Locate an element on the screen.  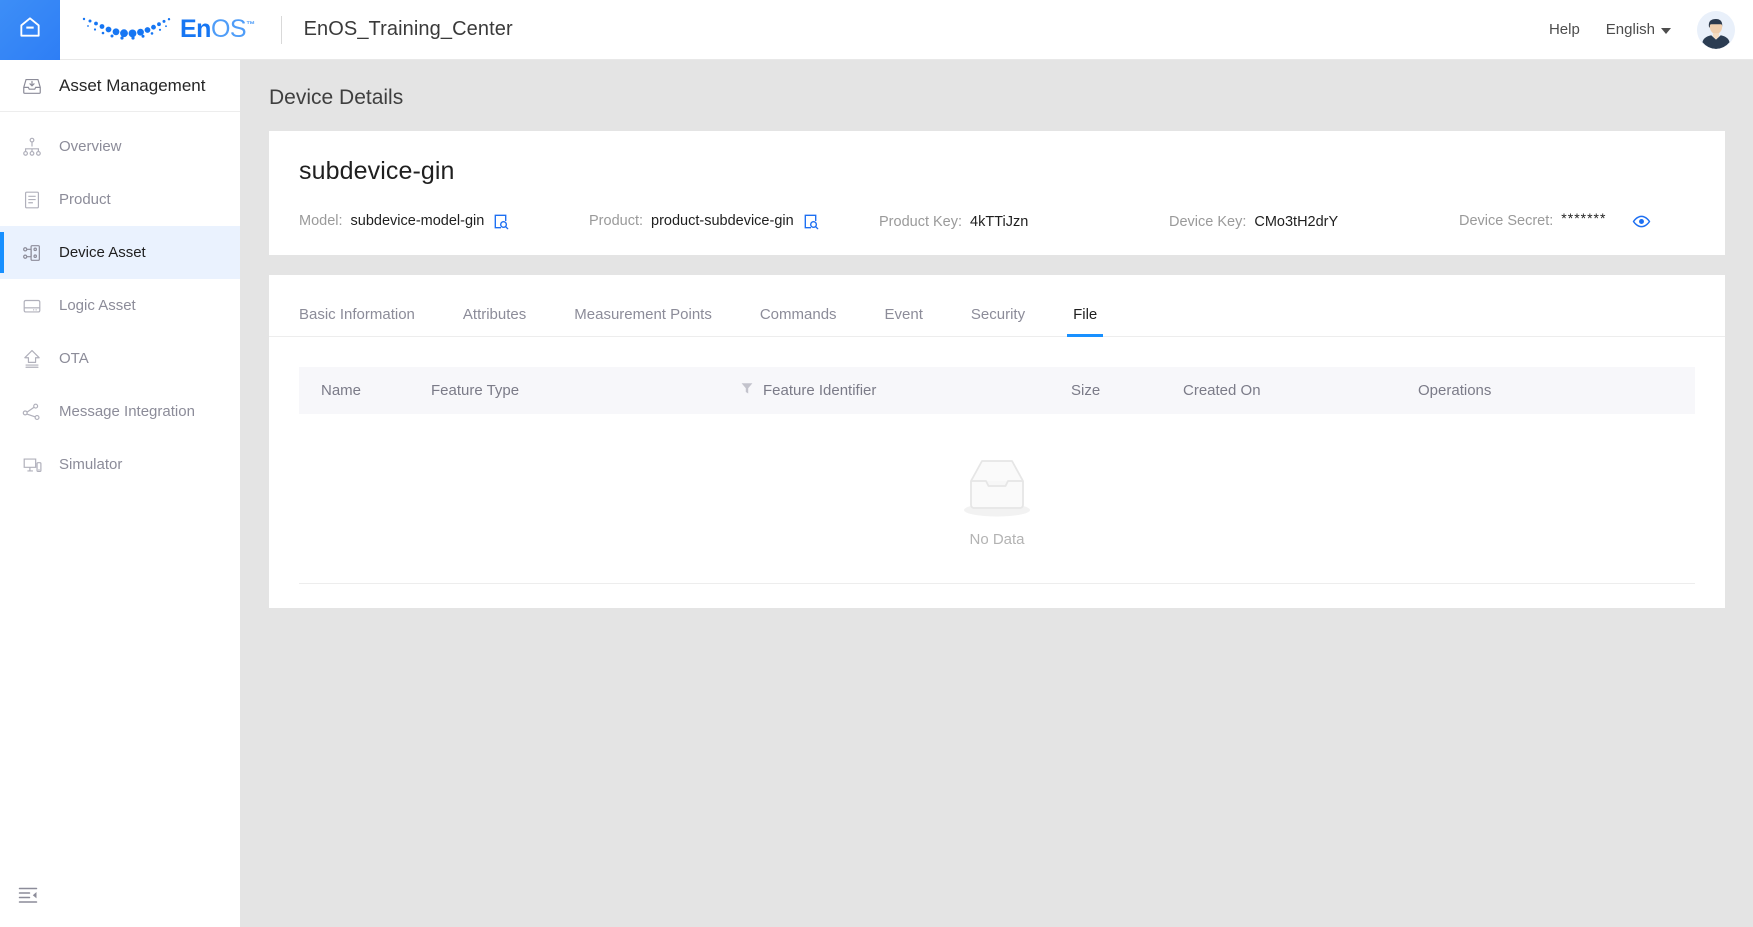
device-field-model: Model: subdevice-model-gin is located at coordinates (444, 221).